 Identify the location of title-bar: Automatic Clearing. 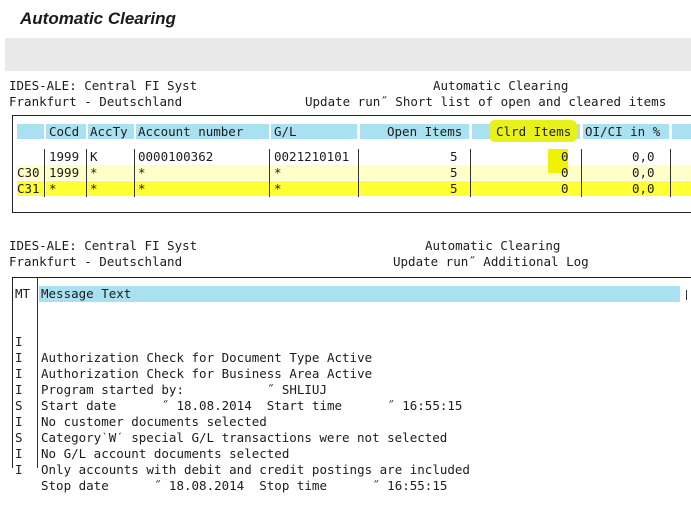
(345, 19).